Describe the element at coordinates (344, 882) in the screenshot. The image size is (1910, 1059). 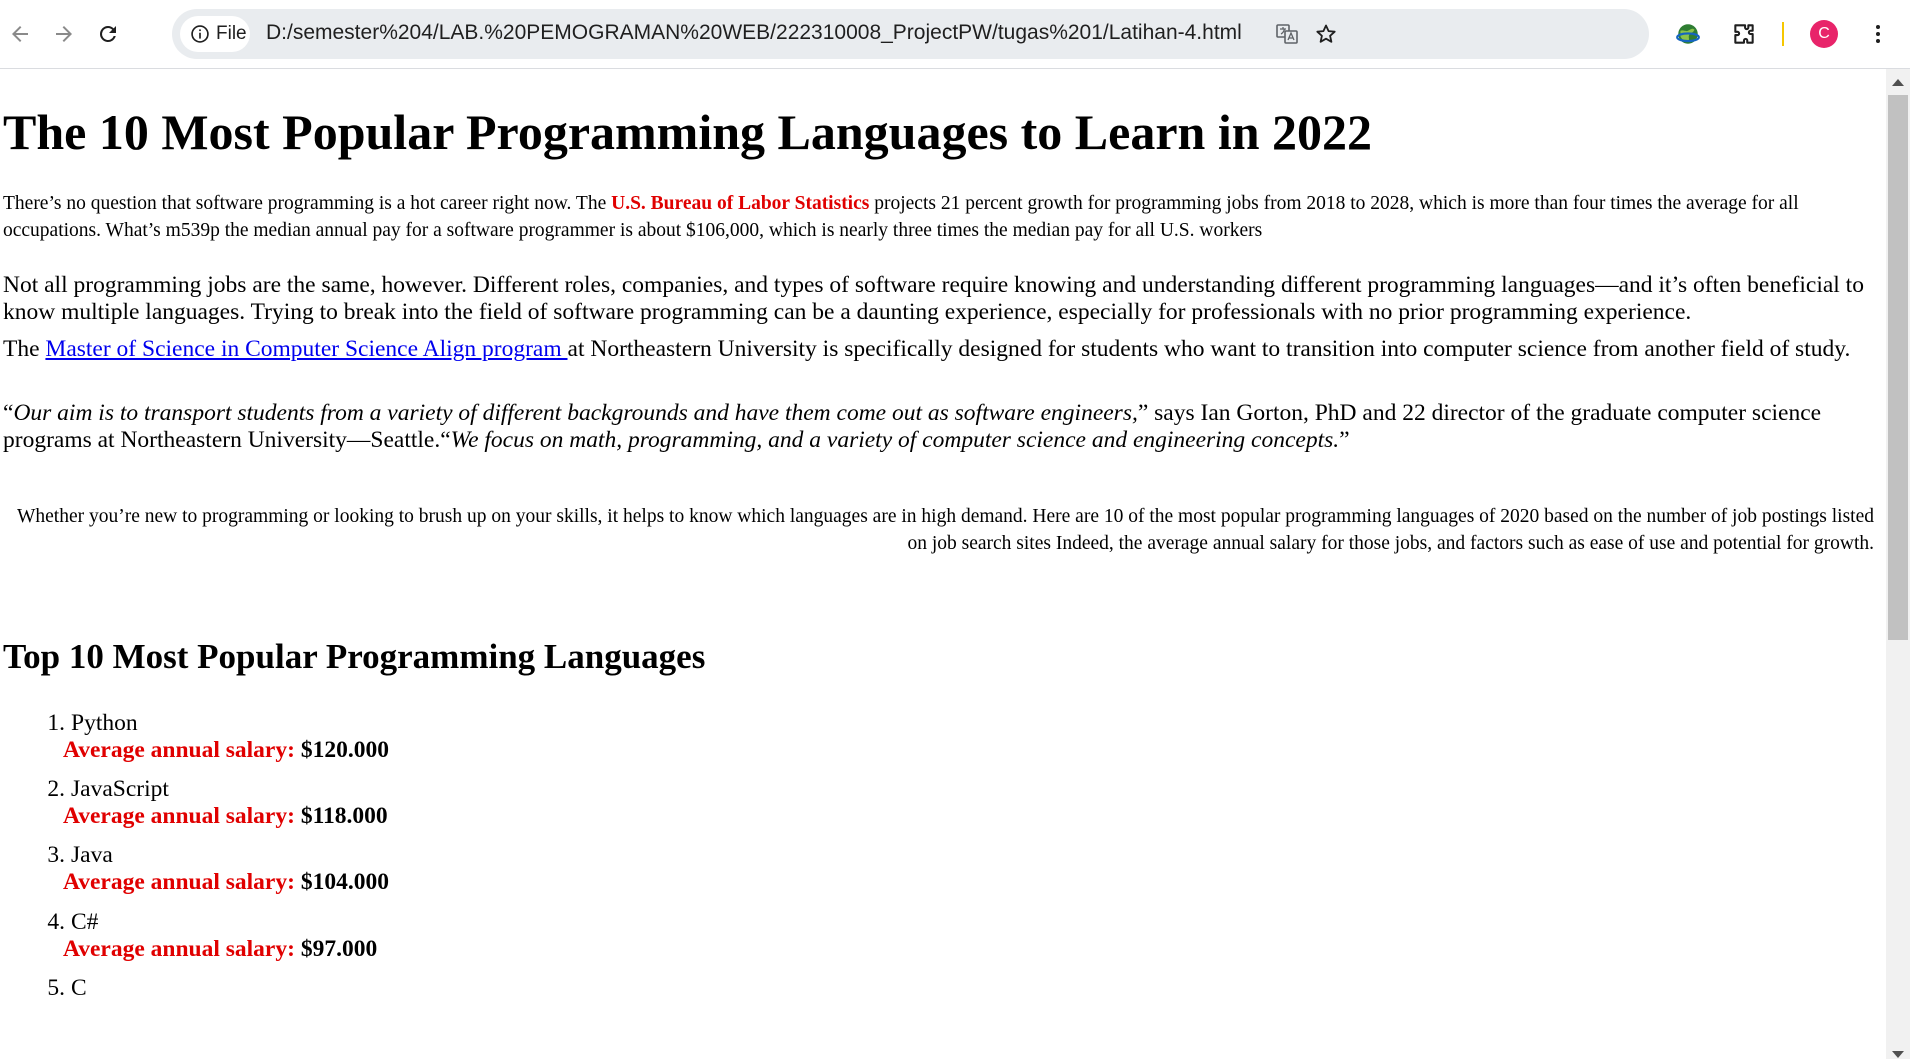
I see `salary-value: $104.000` at that location.